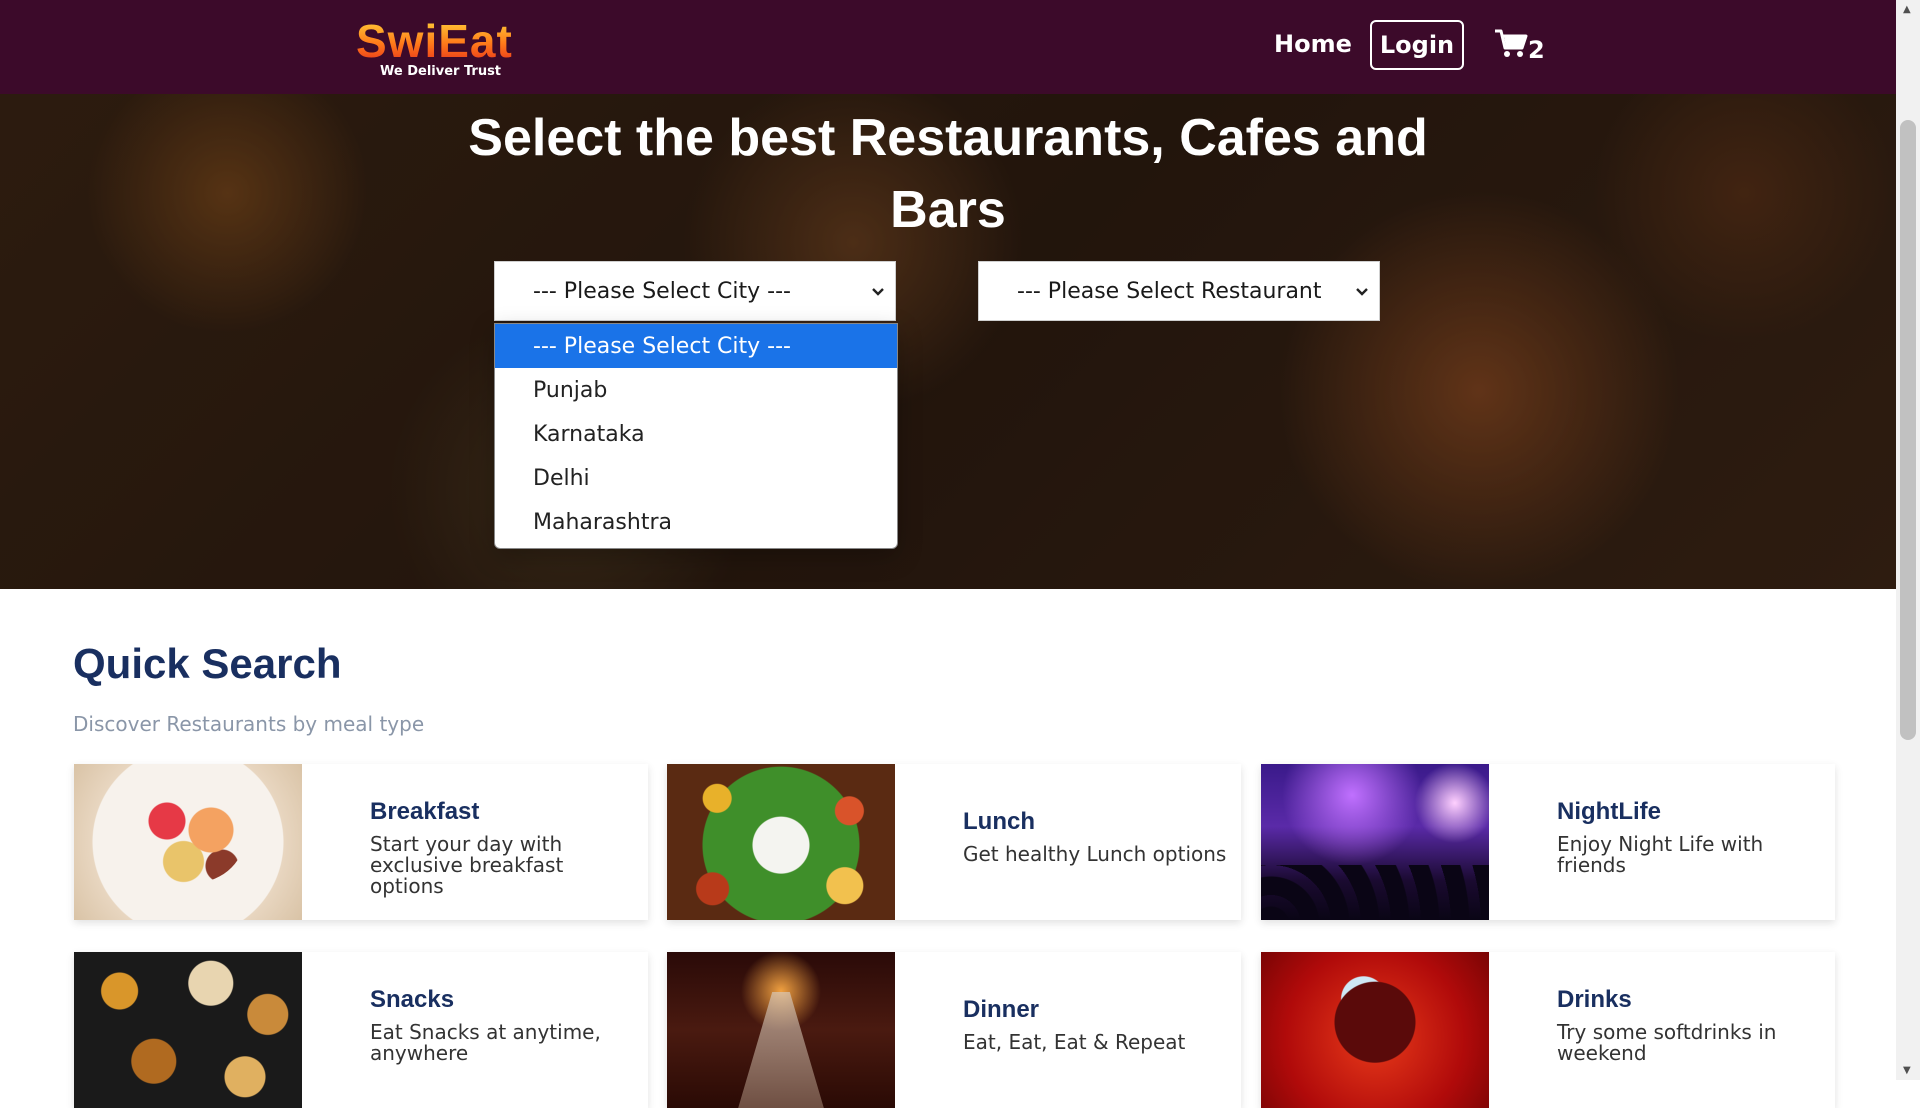 The image size is (1920, 1108). Describe the element at coordinates (1908, 430) in the screenshot. I see `scrollbar-thumb` at that location.